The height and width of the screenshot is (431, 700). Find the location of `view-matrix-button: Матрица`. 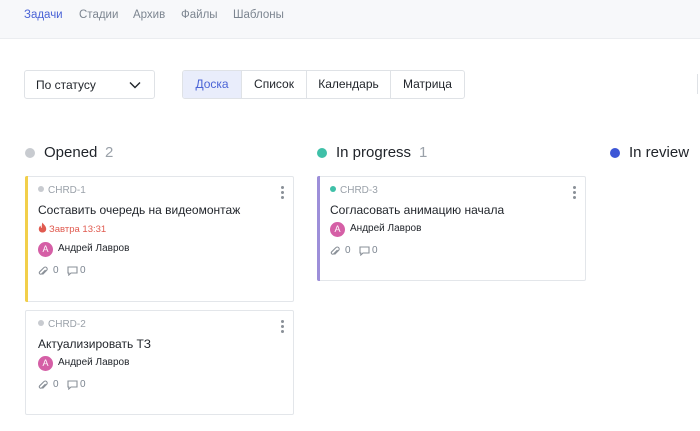

view-matrix-button: Матрица is located at coordinates (427, 84).